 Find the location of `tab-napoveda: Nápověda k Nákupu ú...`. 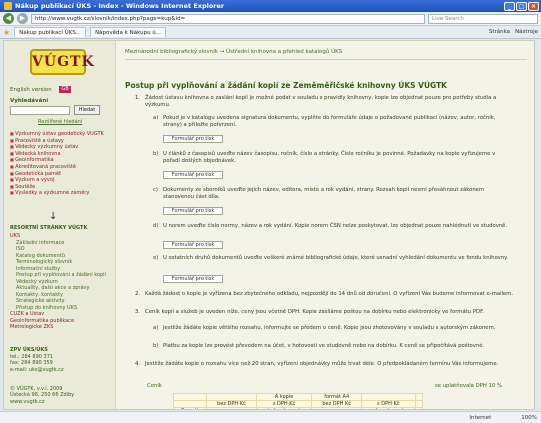

tab-napoveda: Nápověda k Nákupu ú... is located at coordinates (128, 32).